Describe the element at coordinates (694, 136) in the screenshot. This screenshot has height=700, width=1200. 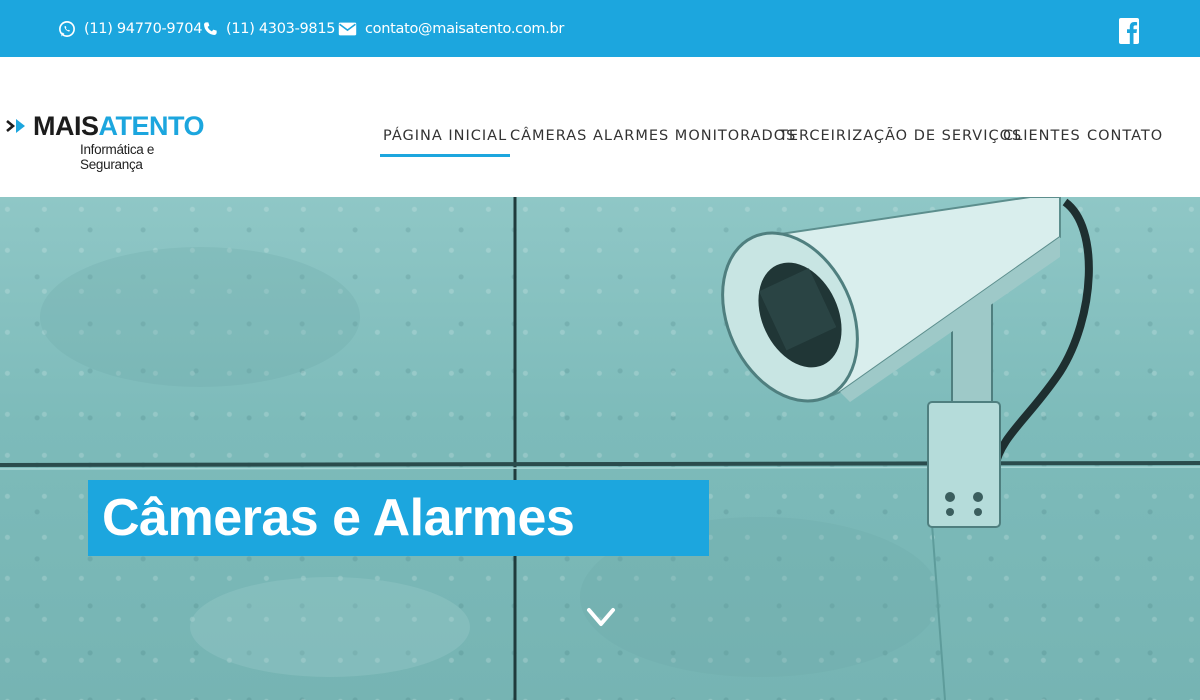
I see `nav-item-alarmes-monitorados: ALARMES MONITORADOS` at that location.